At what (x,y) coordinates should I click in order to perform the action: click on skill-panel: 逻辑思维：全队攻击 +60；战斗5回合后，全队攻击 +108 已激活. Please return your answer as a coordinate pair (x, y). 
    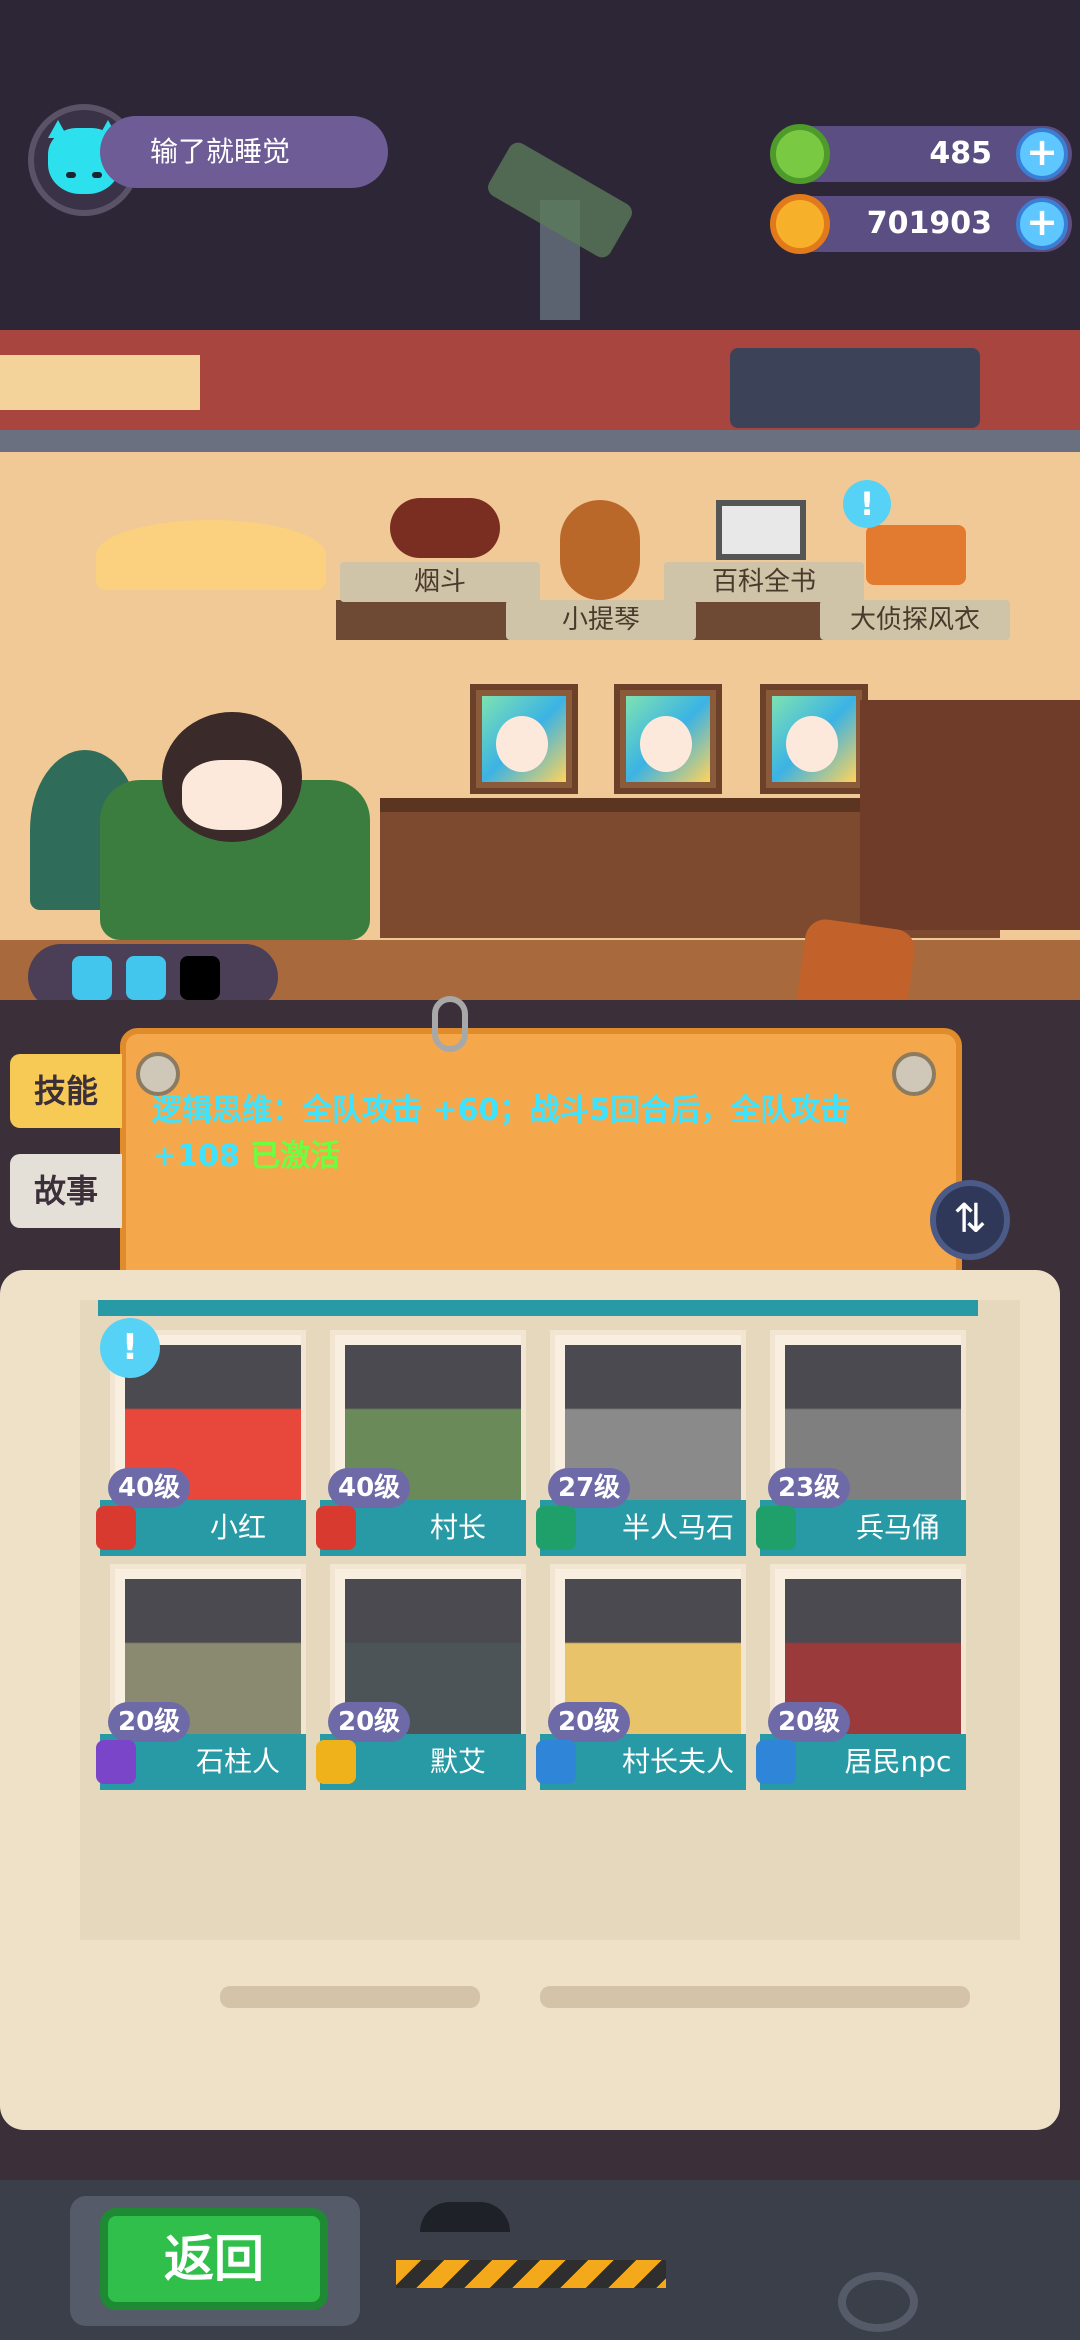
    Looking at the image, I should click on (541, 1159).